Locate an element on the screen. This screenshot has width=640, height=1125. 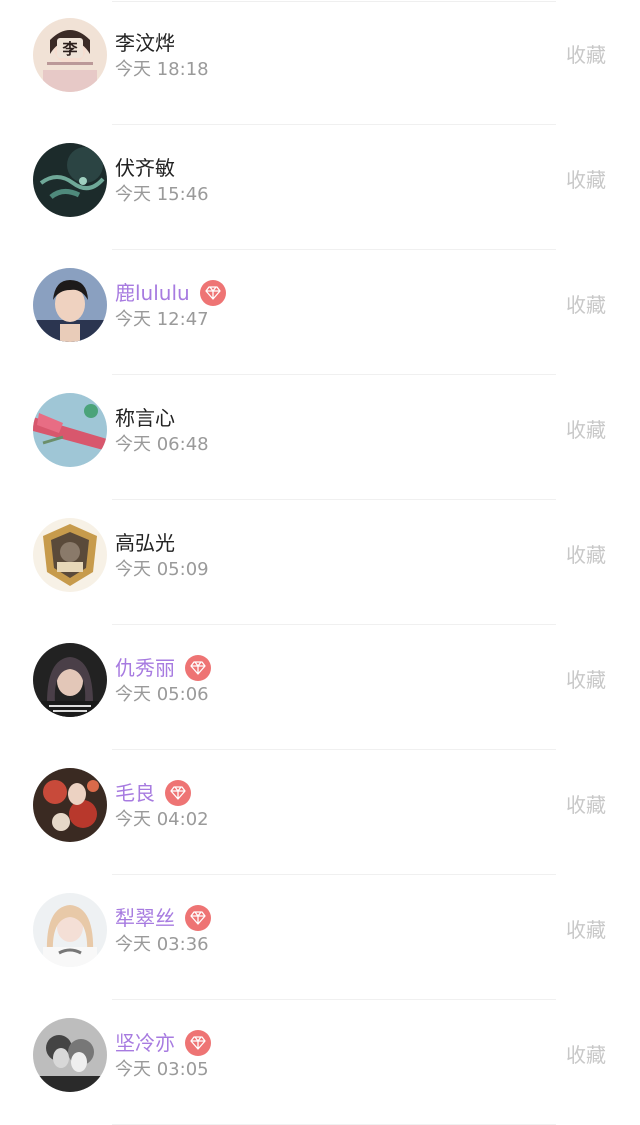
avatar-boy-portrait is located at coordinates (70, 305).